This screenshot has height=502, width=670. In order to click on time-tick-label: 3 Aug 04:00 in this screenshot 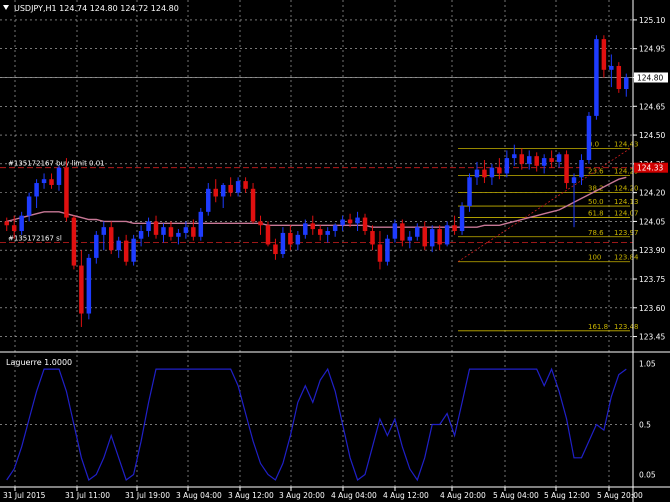, I will do `click(199, 495)`.